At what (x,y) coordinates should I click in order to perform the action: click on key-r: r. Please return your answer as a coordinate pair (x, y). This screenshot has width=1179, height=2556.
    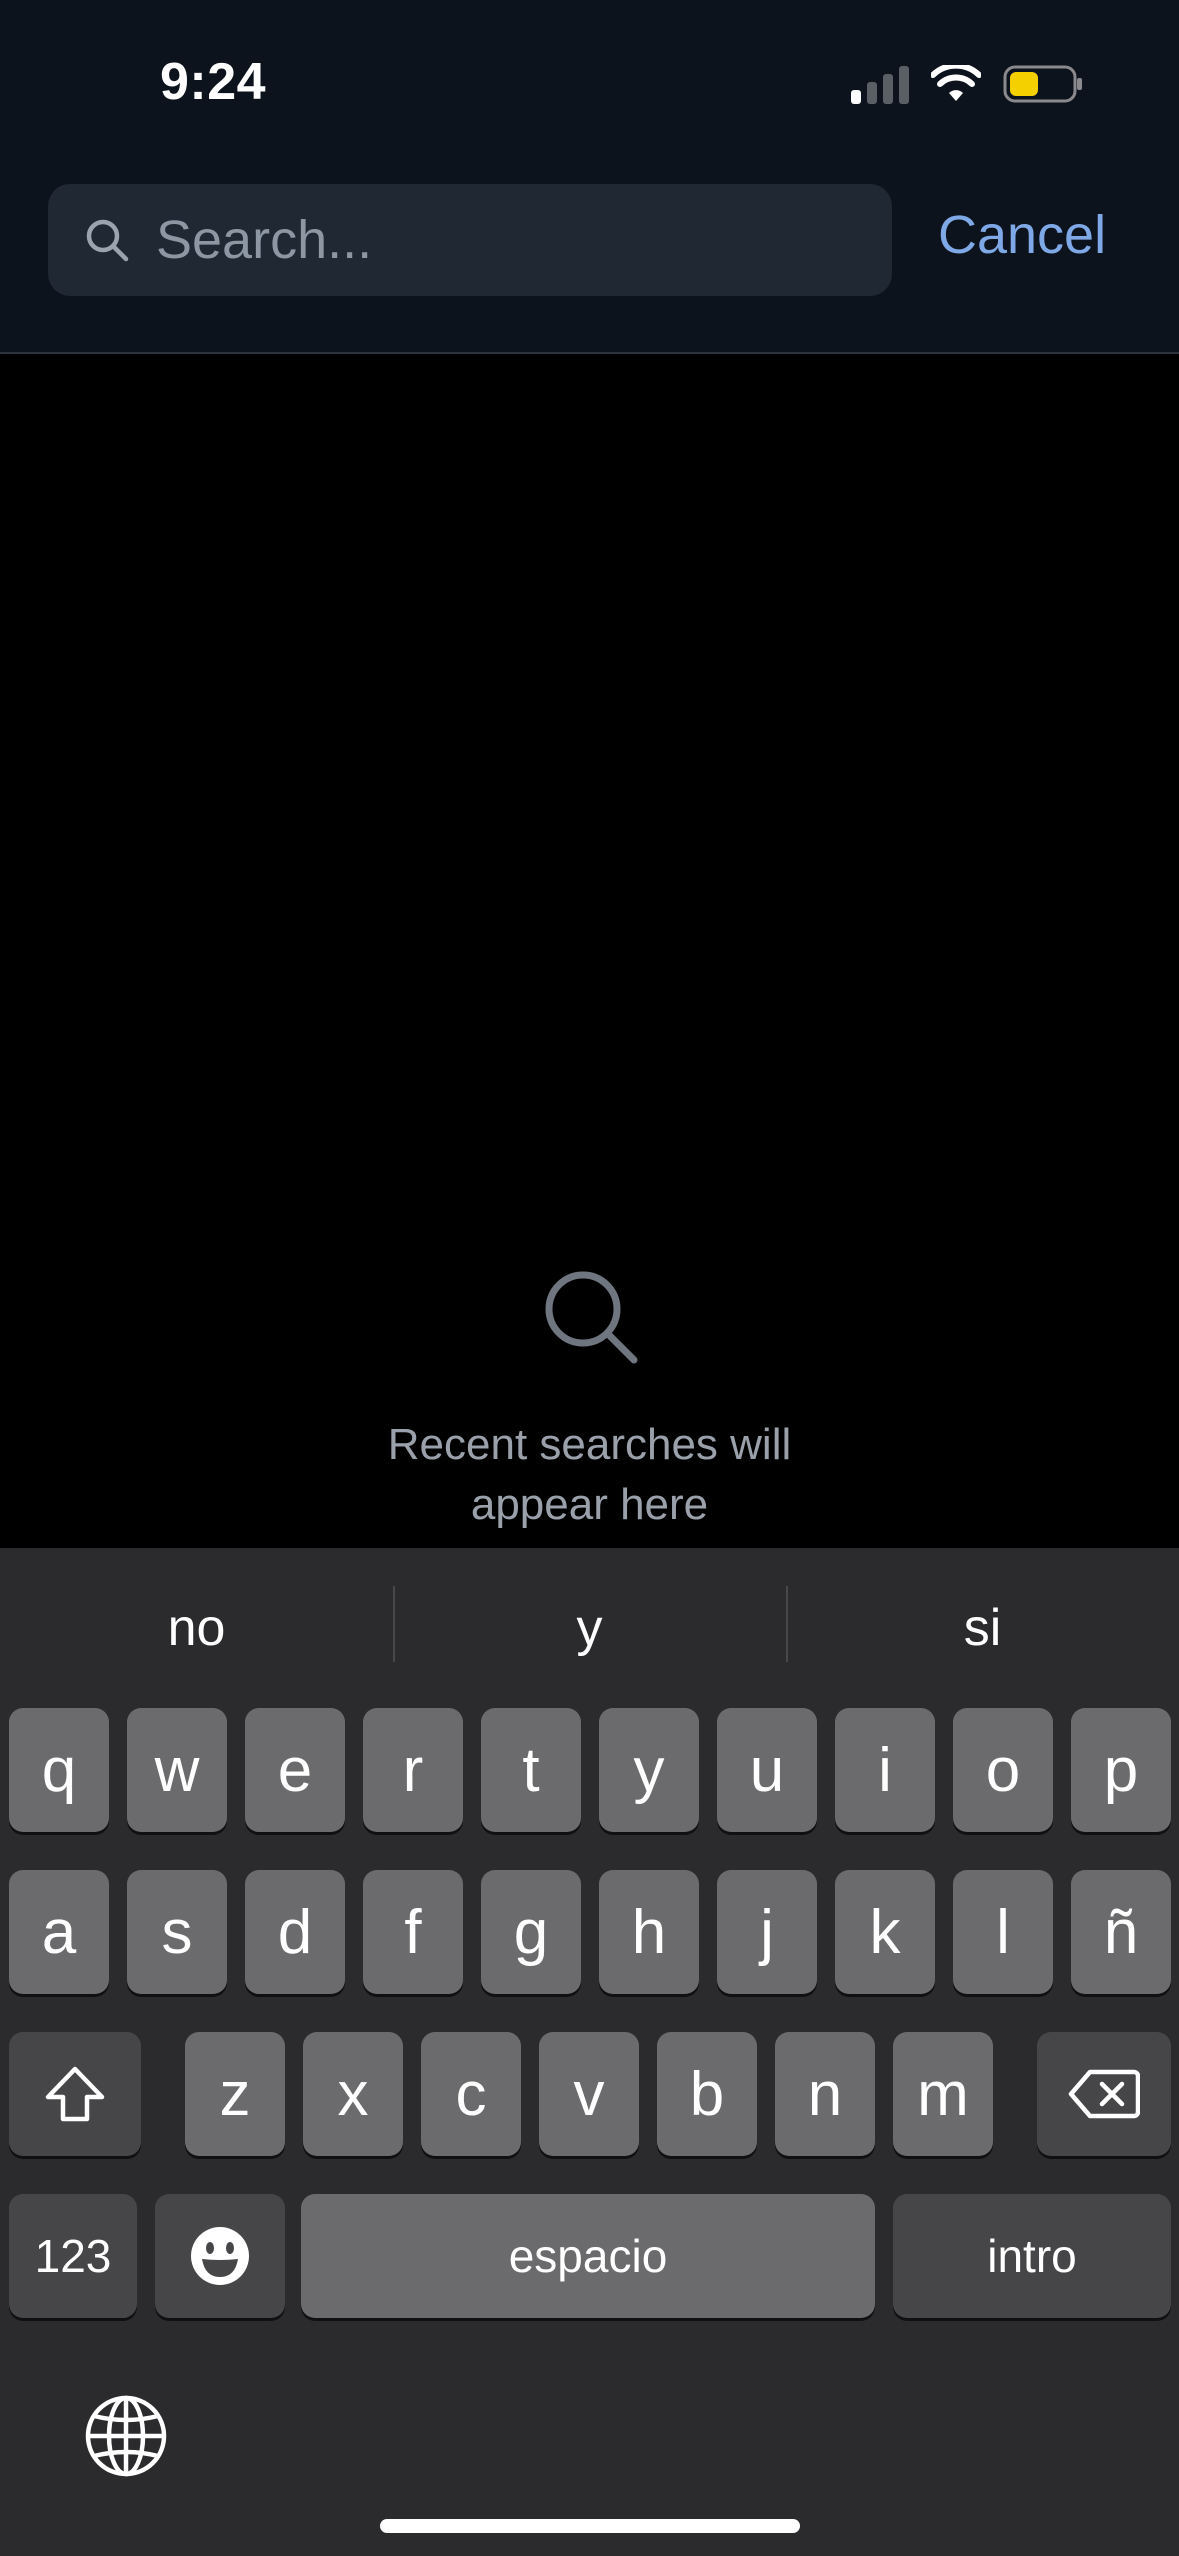
    Looking at the image, I should click on (413, 1770).